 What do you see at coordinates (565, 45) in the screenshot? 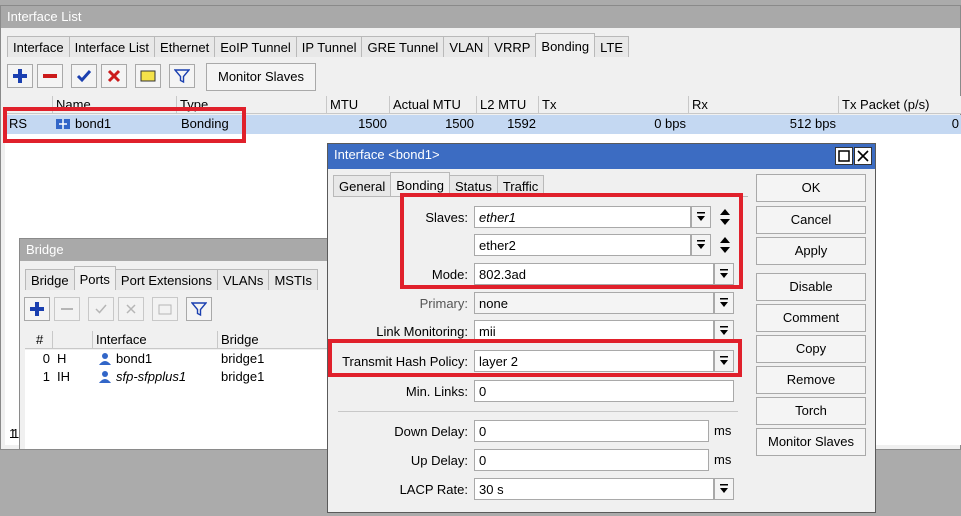
I see `tab-bonding: Bonding` at bounding box center [565, 45].